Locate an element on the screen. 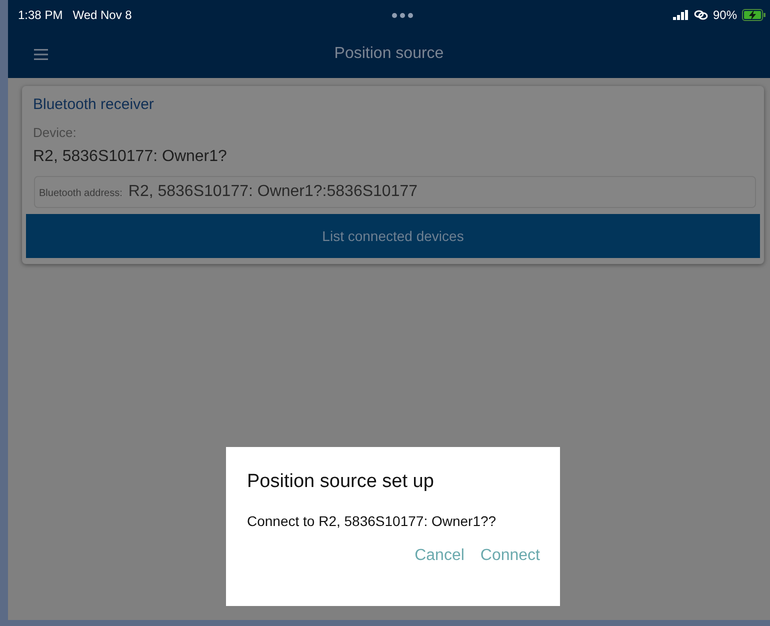  dialog-message: Connect to R2, 5836S10177: Owner1?? is located at coordinates (372, 521).